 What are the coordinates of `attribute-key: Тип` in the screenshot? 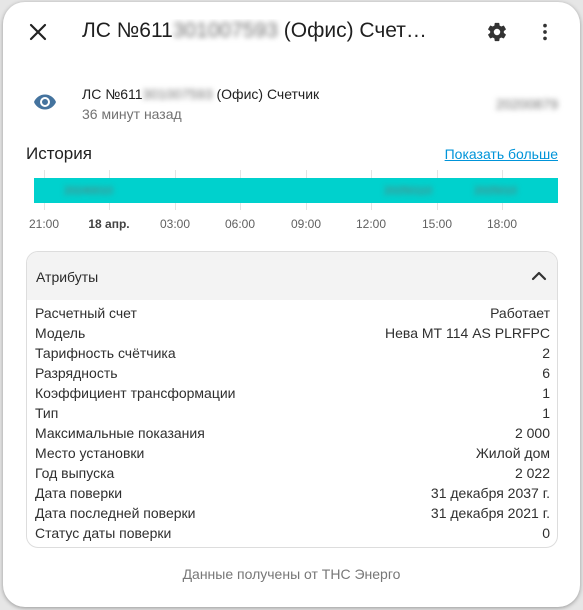 It's located at (47, 413).